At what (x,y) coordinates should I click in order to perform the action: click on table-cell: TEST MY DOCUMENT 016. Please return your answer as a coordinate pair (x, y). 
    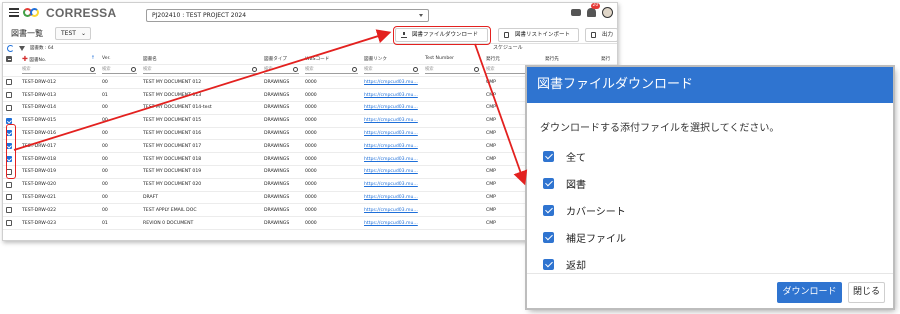
    Looking at the image, I should click on (172, 134).